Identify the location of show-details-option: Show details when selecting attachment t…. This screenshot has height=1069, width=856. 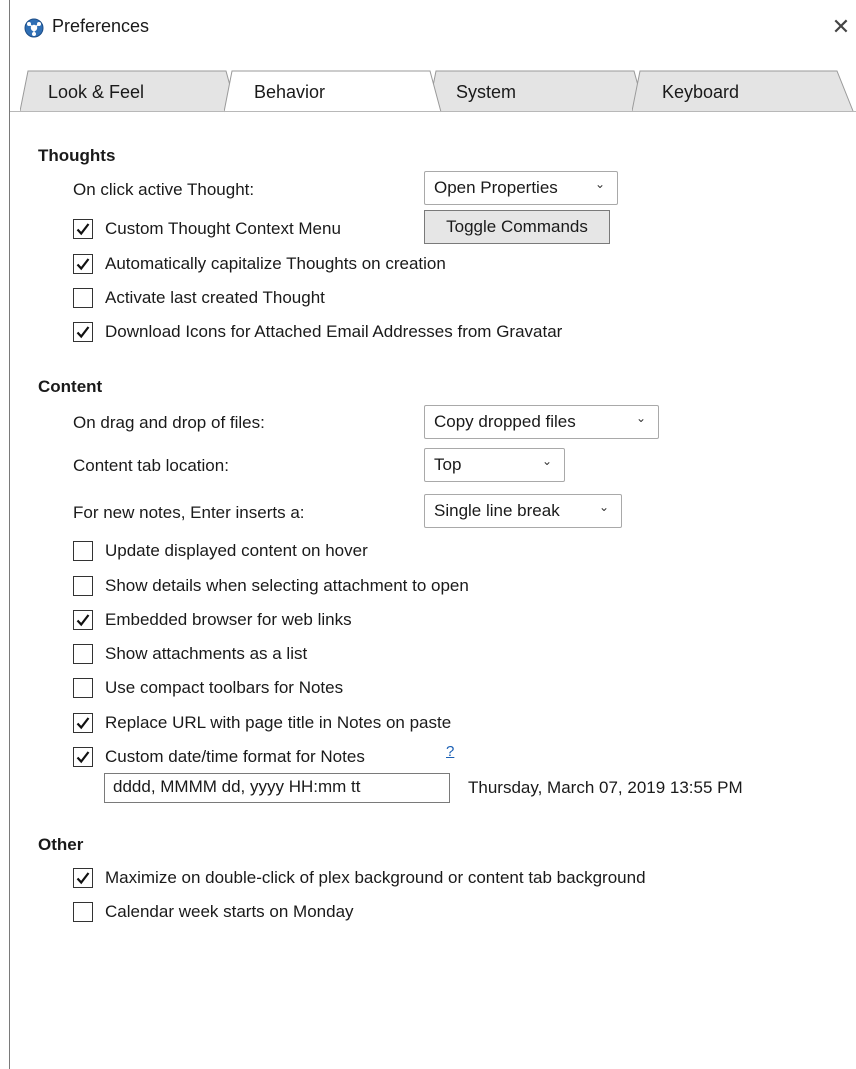
(271, 586).